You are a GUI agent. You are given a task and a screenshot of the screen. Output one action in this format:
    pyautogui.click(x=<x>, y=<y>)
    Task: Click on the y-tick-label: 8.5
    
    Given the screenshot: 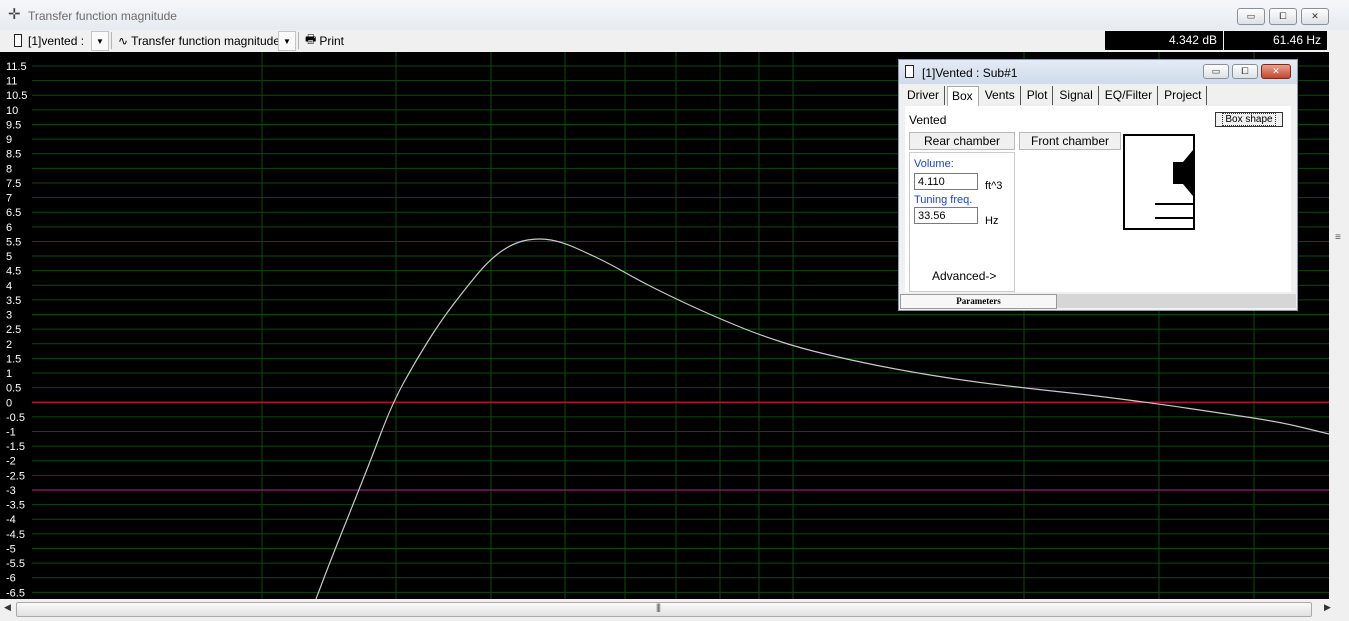 What is the action you would take?
    pyautogui.click(x=13, y=155)
    